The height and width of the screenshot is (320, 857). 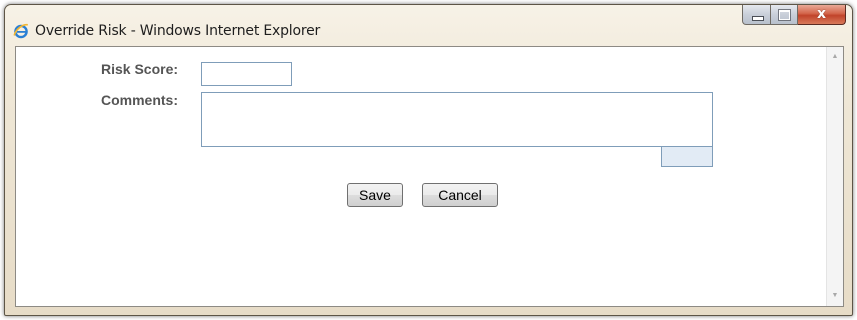 What do you see at coordinates (140, 69) in the screenshot?
I see `risk-score-label: Risk Score:` at bounding box center [140, 69].